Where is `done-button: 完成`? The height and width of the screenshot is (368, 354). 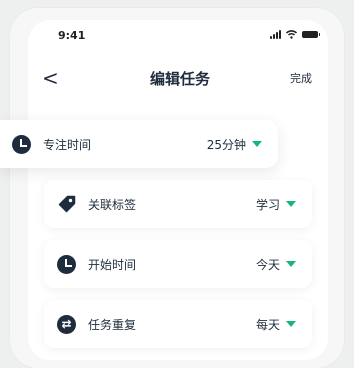 done-button: 完成 is located at coordinates (301, 78).